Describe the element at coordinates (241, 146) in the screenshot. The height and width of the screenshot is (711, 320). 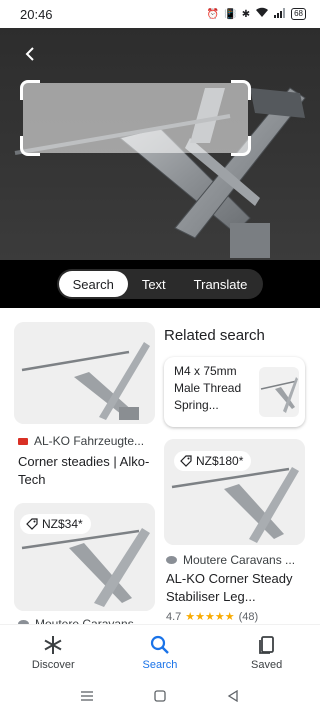
I see `crop-handle-bottom-right` at that location.